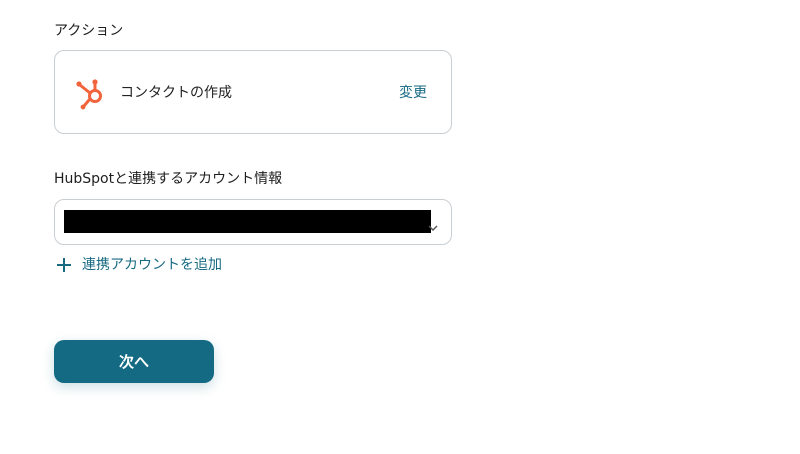 The image size is (800, 454). Describe the element at coordinates (89, 31) in the screenshot. I see `action-section-label: アクション` at that location.